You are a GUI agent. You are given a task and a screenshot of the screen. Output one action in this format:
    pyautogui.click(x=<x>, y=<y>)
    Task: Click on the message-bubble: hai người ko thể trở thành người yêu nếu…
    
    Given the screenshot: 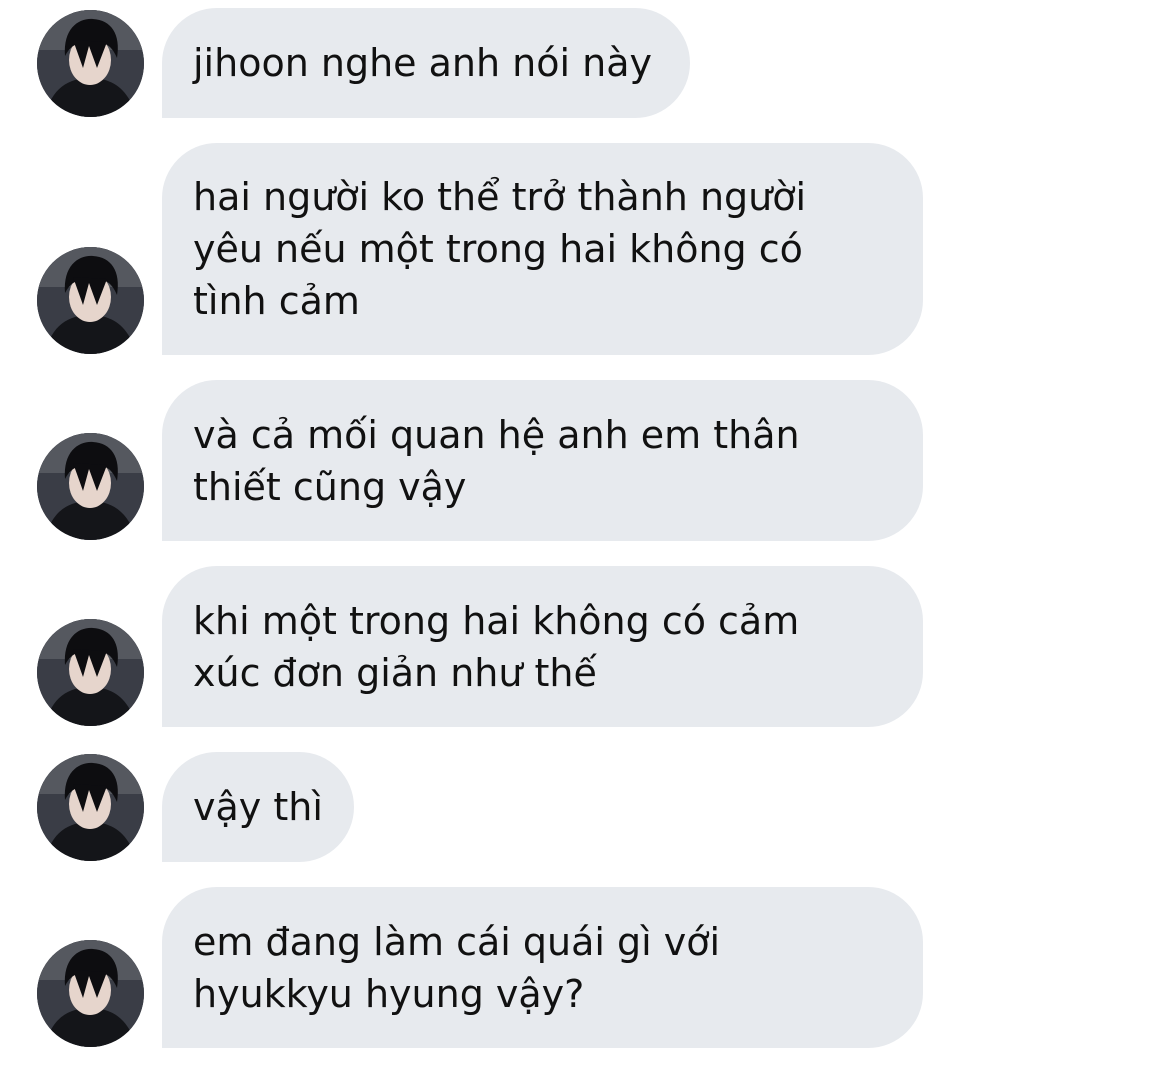 What is the action you would take?
    pyautogui.click(x=542, y=249)
    